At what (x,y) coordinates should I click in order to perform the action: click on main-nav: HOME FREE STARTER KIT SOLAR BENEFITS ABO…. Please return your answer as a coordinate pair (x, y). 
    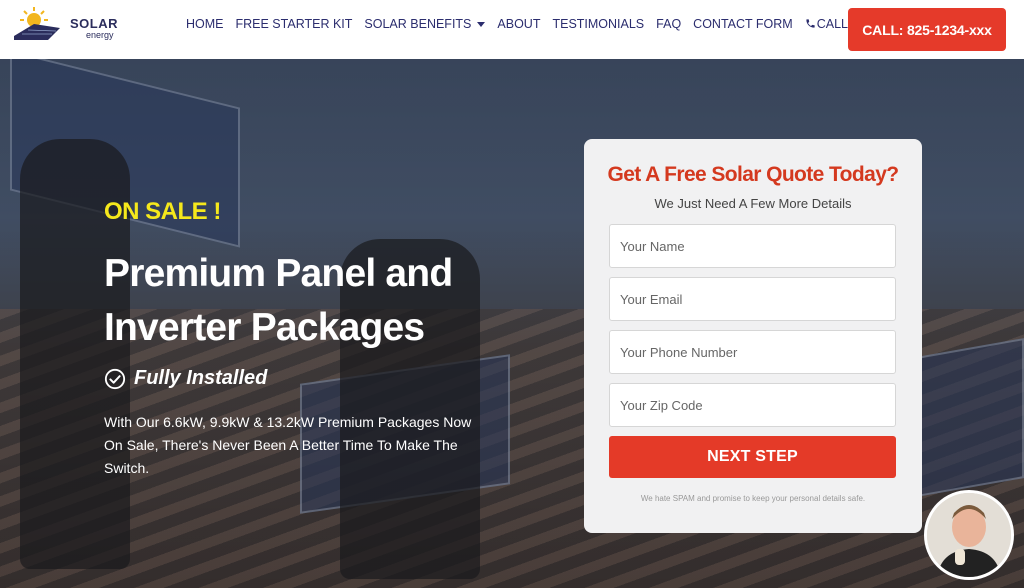
    Looking at the image, I should click on (552, 24).